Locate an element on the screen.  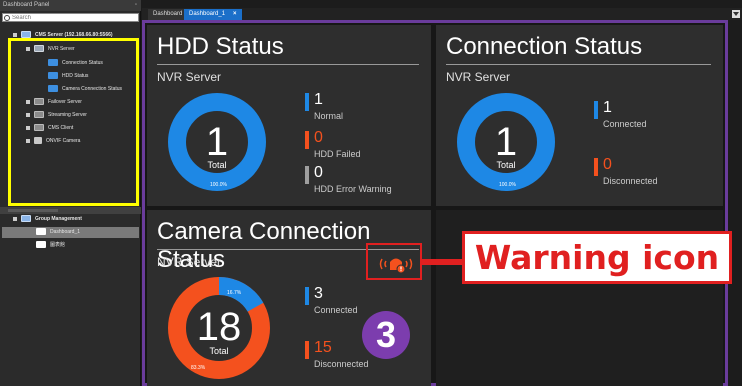
donut-total: 18 is located at coordinates (219, 327).